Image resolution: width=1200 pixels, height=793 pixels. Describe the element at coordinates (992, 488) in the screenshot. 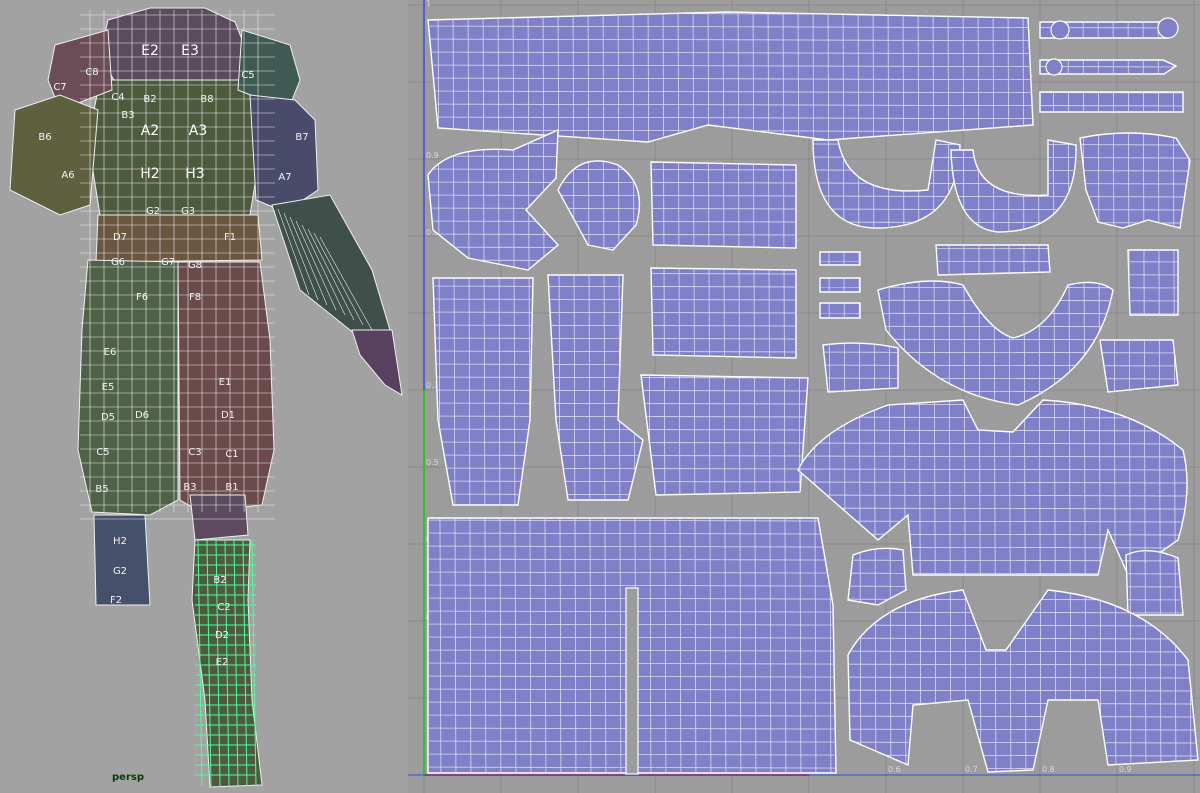

I see `shell-jacket-back` at that location.